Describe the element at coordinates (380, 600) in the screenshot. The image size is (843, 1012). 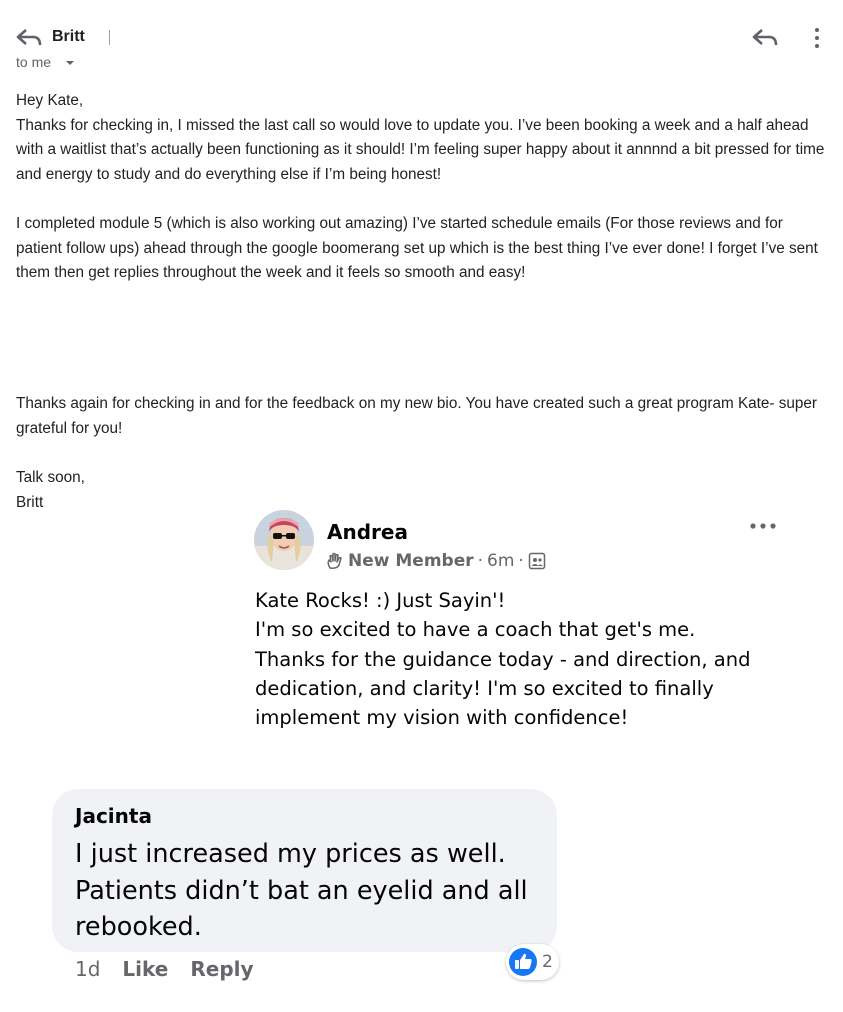
I see `post-line: Kate Rocks! :) Just Sayin'!` at that location.